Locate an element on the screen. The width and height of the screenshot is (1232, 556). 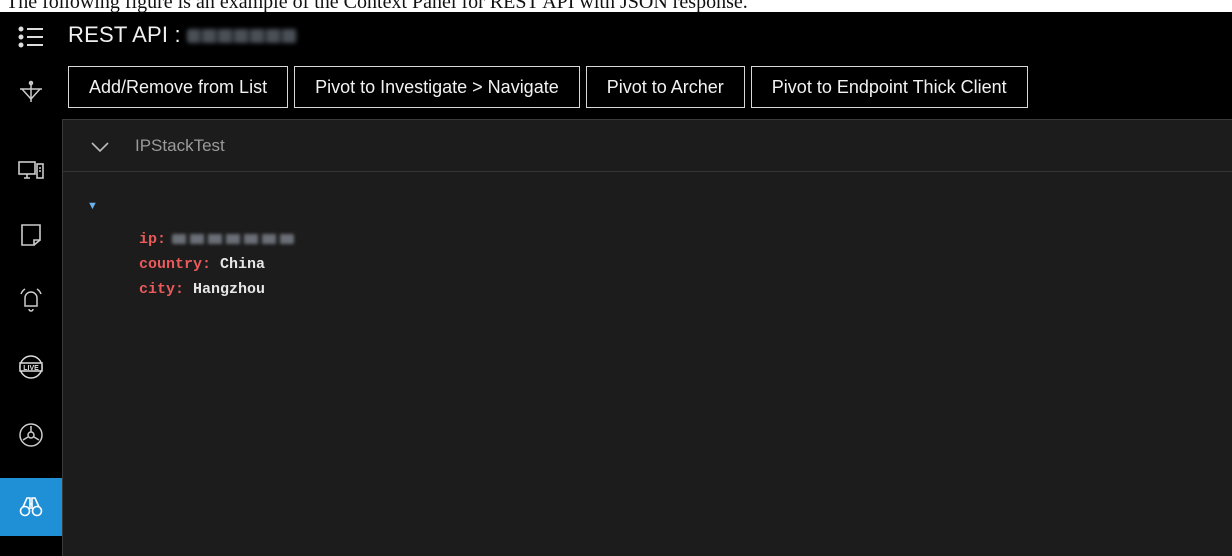
tree-expand-icon: ▼ is located at coordinates (92, 206).